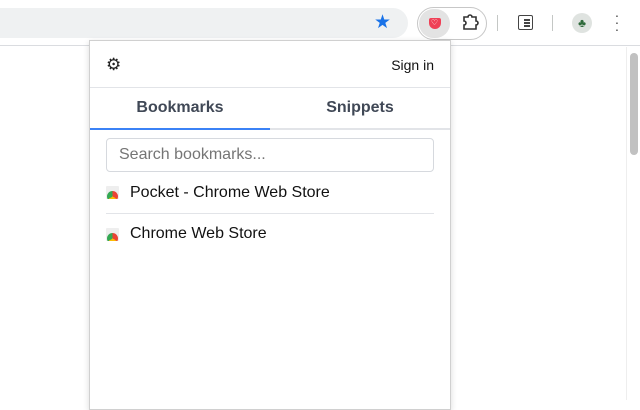 This screenshot has width=640, height=410. I want to click on popup-header: ⚙ Sign in, so click(270, 64).